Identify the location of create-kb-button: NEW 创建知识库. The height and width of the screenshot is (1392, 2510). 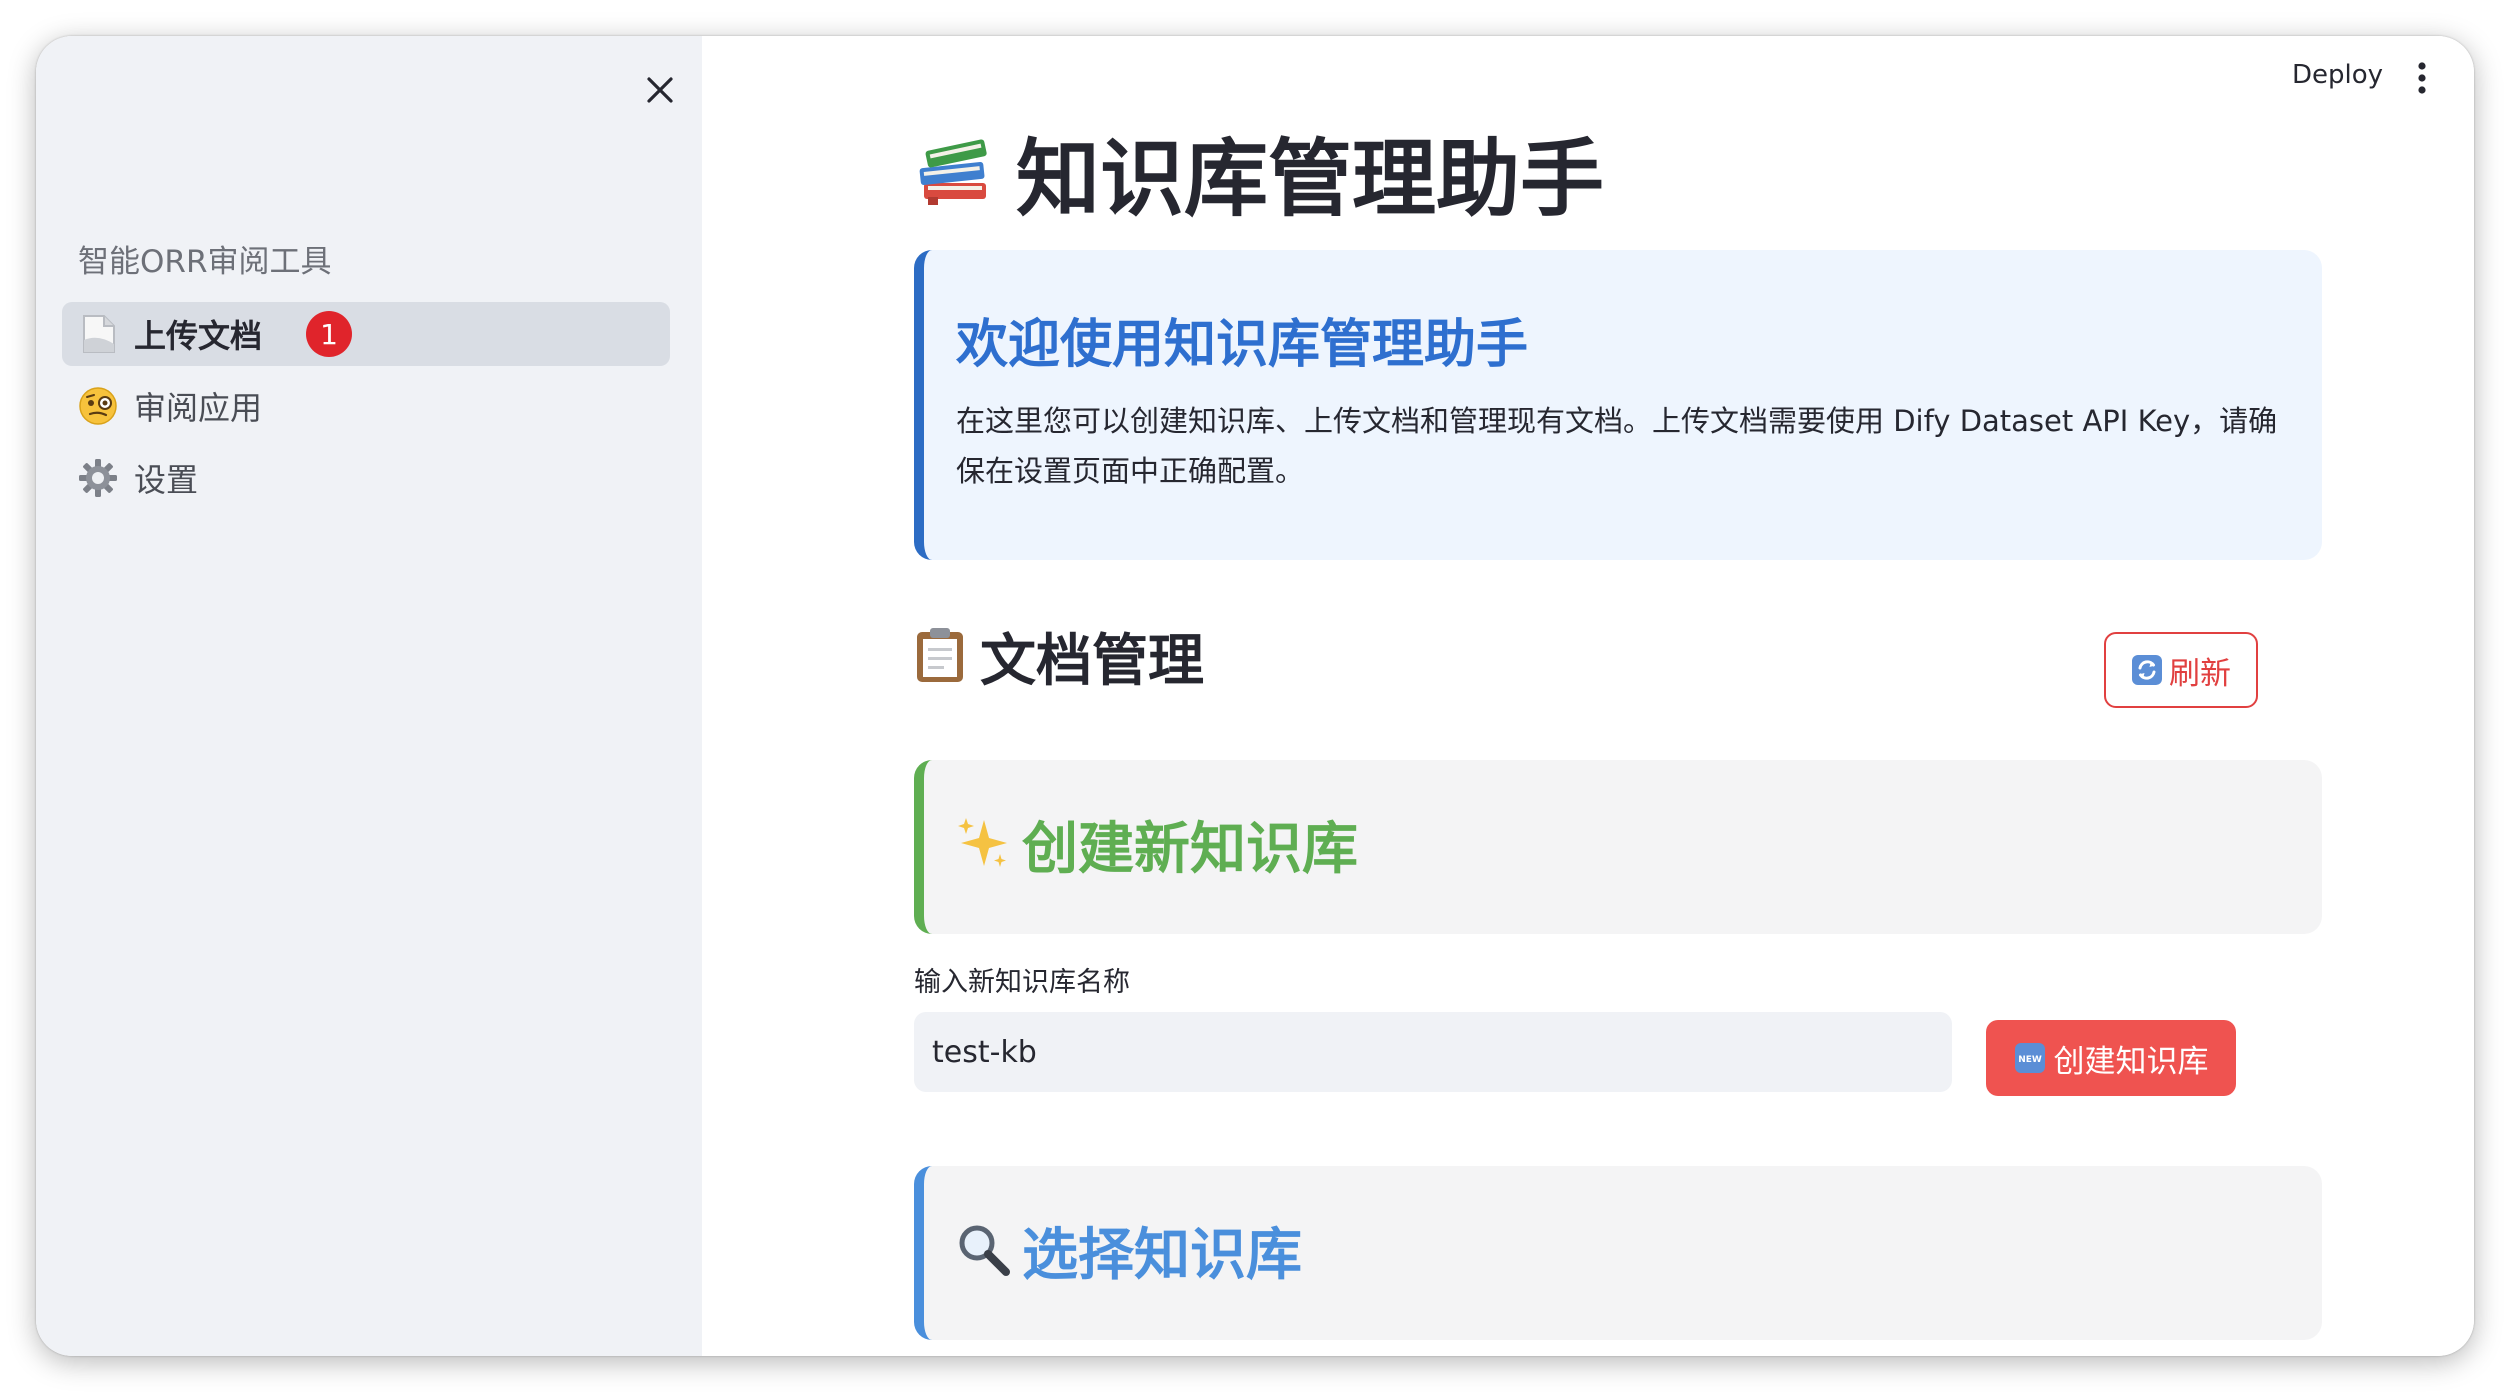
(2111, 1058).